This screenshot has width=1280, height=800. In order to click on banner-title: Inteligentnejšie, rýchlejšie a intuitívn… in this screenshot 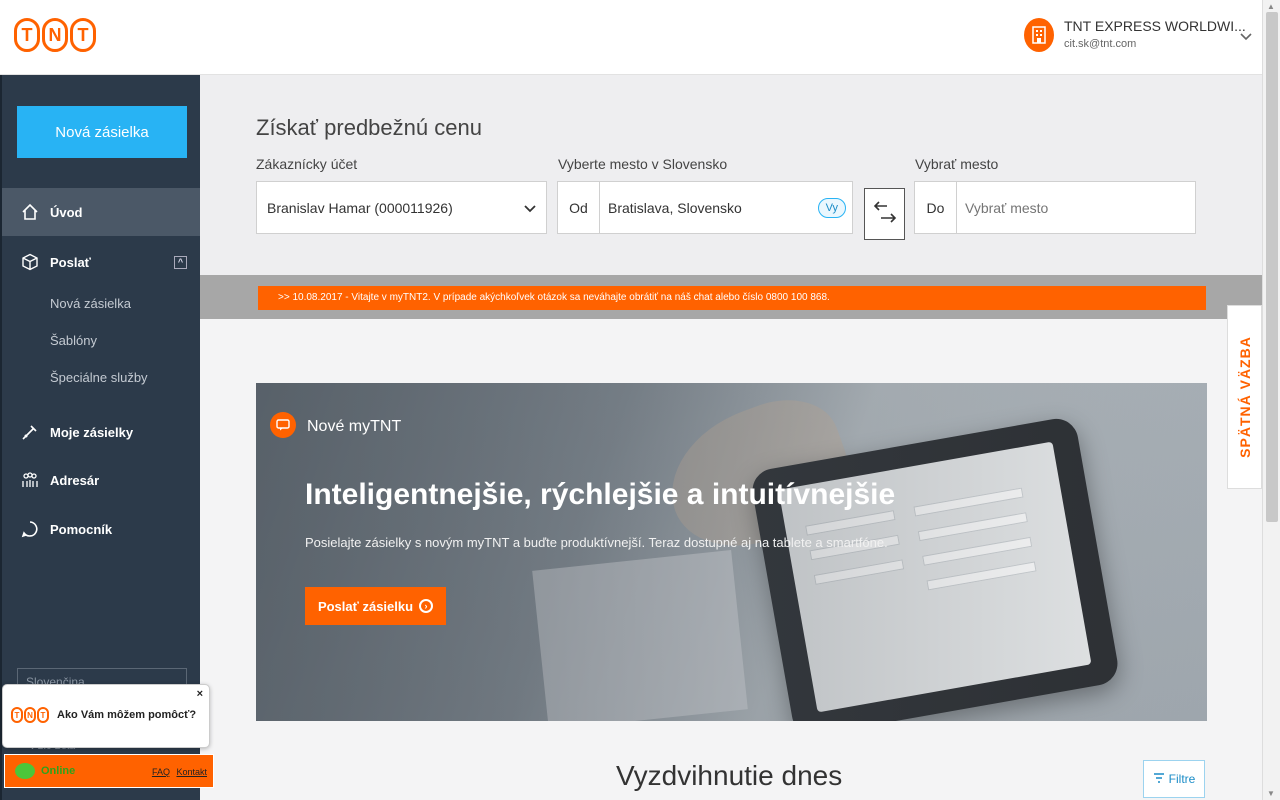, I will do `click(600, 494)`.